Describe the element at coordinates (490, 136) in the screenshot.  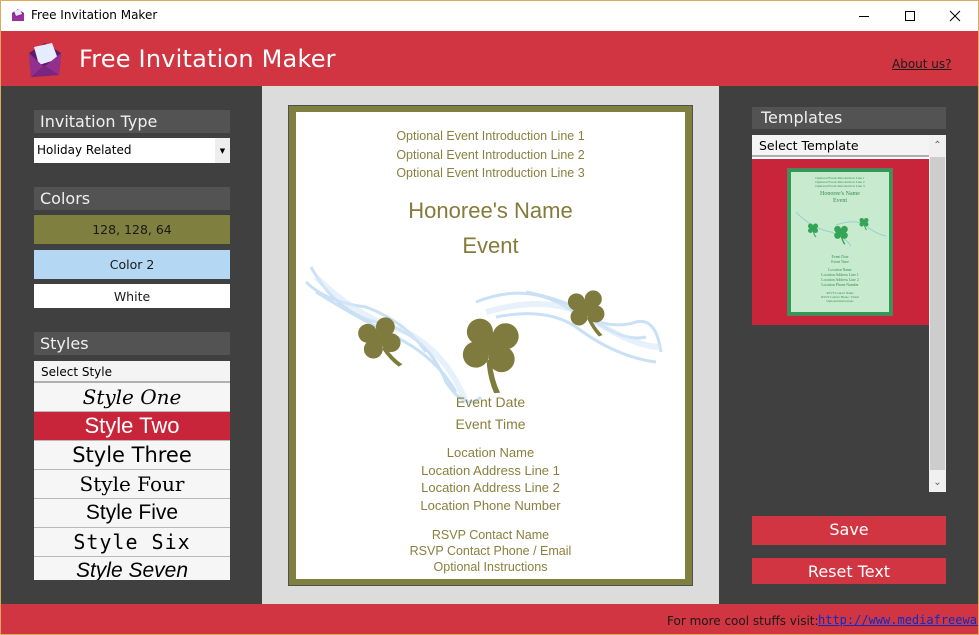
I see `intro-line-1: Optional Event Introduction Line 1` at that location.